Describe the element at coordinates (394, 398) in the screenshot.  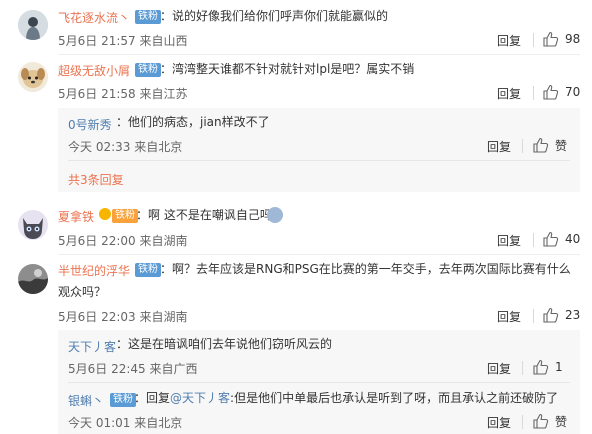
I see `reply-body: :但是他们中单最后也承认是听到了呀，而且承认之前还破防了` at that location.